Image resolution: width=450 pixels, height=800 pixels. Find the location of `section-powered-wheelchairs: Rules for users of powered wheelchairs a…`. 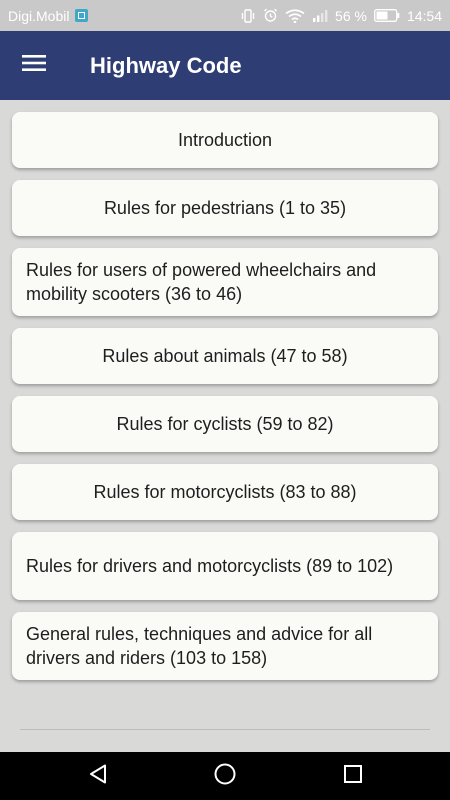

section-powered-wheelchairs: Rules for users of powered wheelchairs a… is located at coordinates (225, 282).